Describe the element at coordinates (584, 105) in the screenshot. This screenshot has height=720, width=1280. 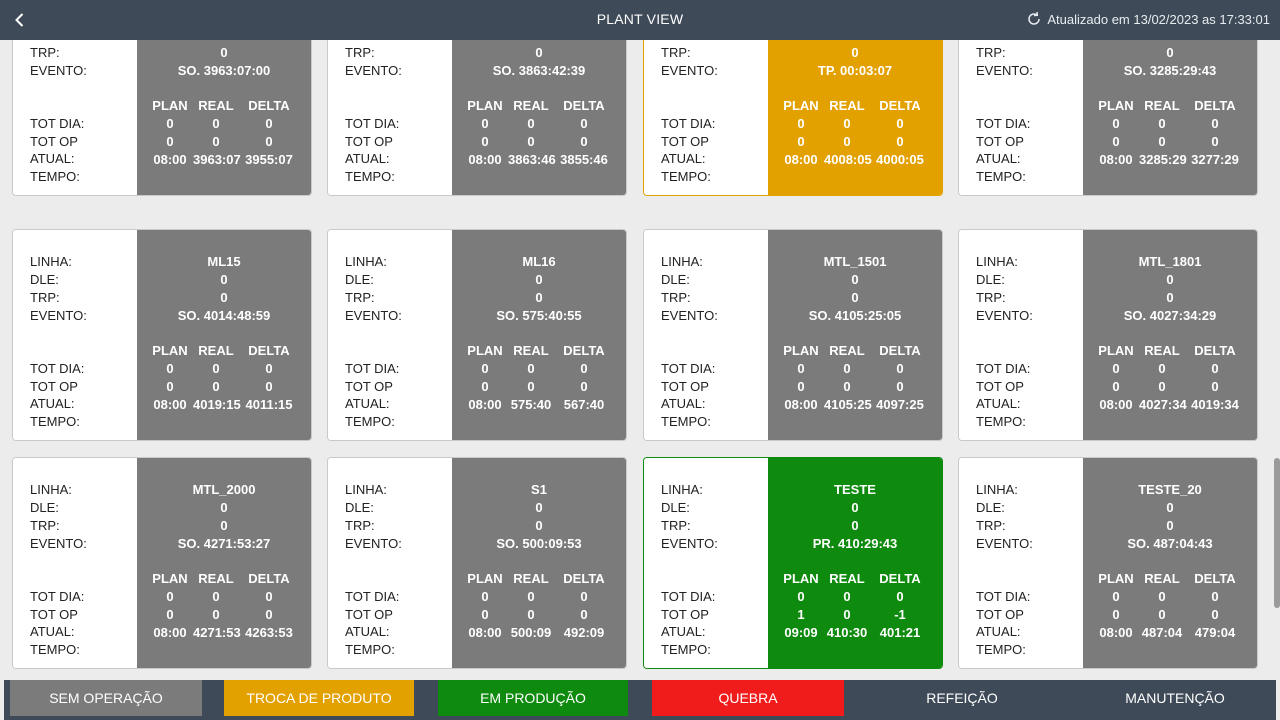
I see `column-header-delta: DELTA` at that location.